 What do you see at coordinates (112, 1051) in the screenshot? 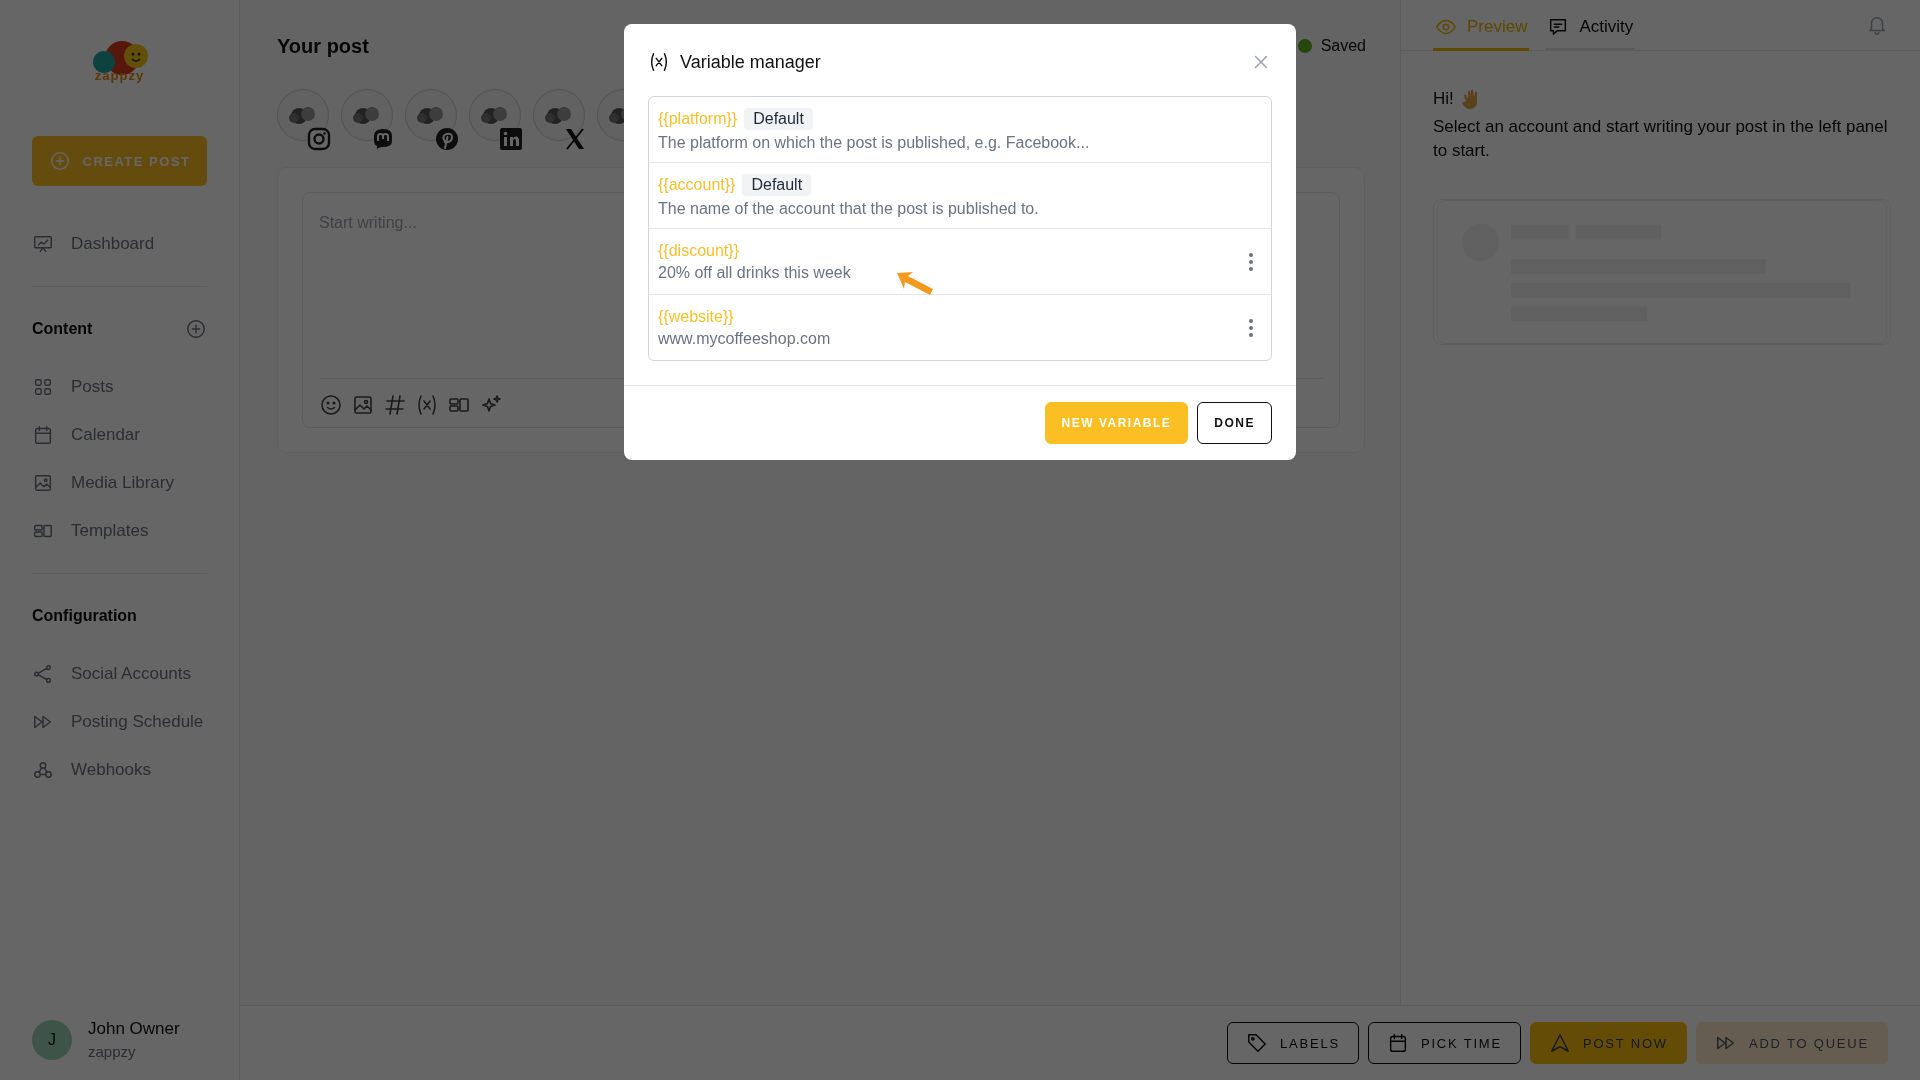
I see `workspace-name: zappzy` at bounding box center [112, 1051].